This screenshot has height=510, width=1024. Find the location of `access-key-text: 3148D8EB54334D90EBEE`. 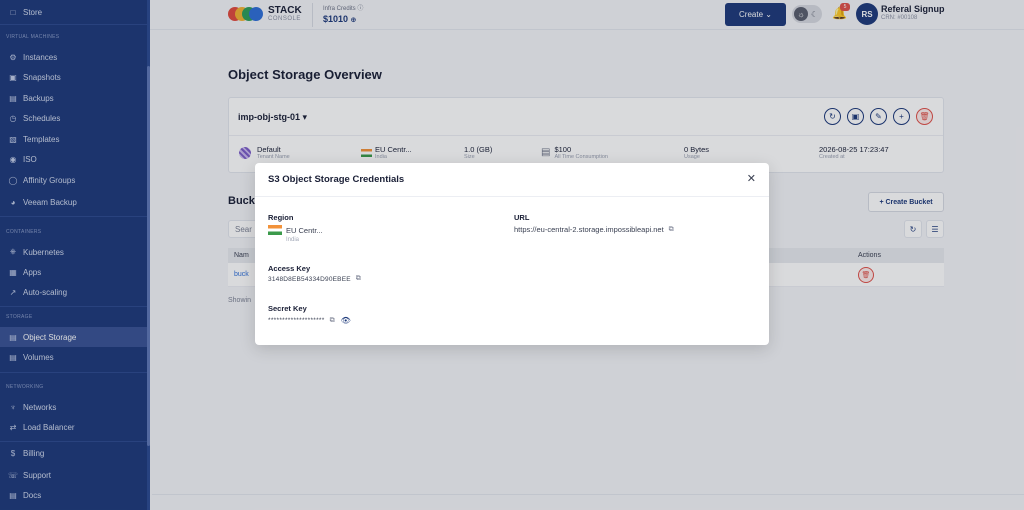

access-key-text: 3148D8EB54334D90EBEE is located at coordinates (309, 279).